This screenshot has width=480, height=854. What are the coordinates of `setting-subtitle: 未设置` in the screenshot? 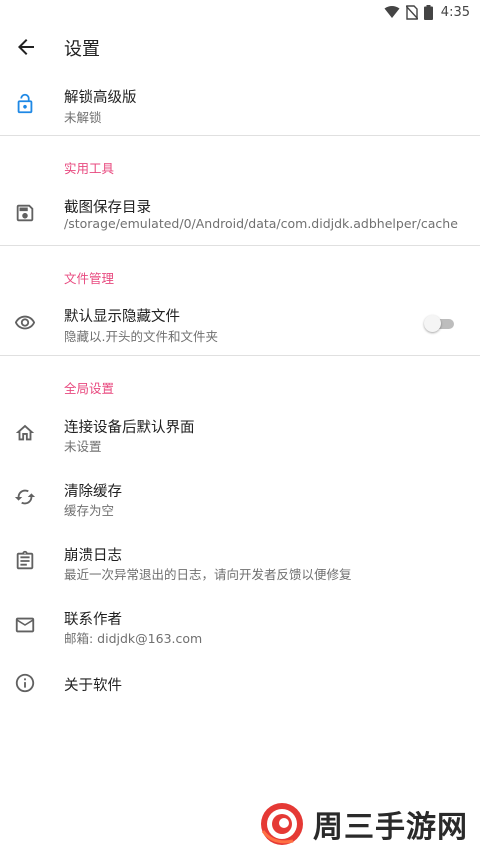 It's located at (83, 446).